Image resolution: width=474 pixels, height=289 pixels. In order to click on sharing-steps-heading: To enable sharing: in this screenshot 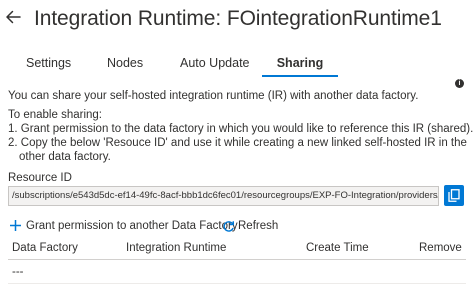, I will do `click(55, 115)`.